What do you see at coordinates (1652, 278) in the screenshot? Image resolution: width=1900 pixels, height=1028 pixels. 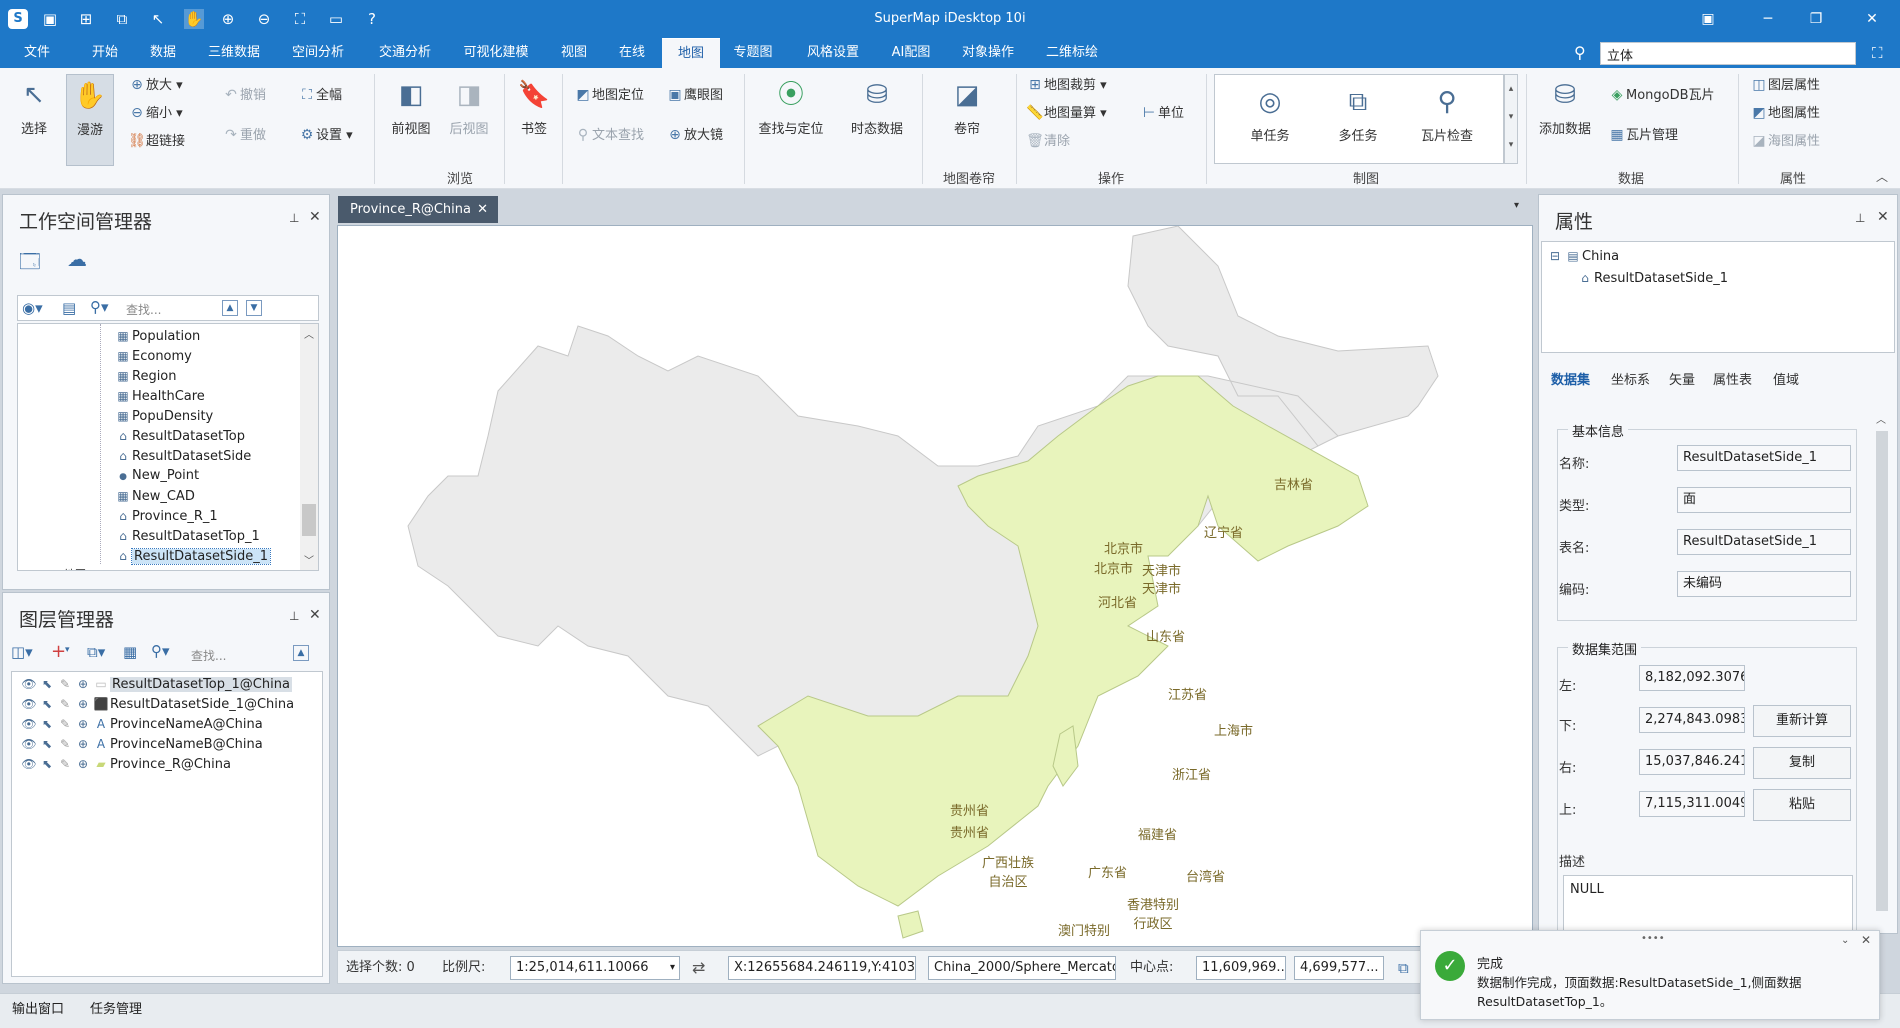 I see `tree-child: ⌂ ResultDatasetSide_1` at bounding box center [1652, 278].